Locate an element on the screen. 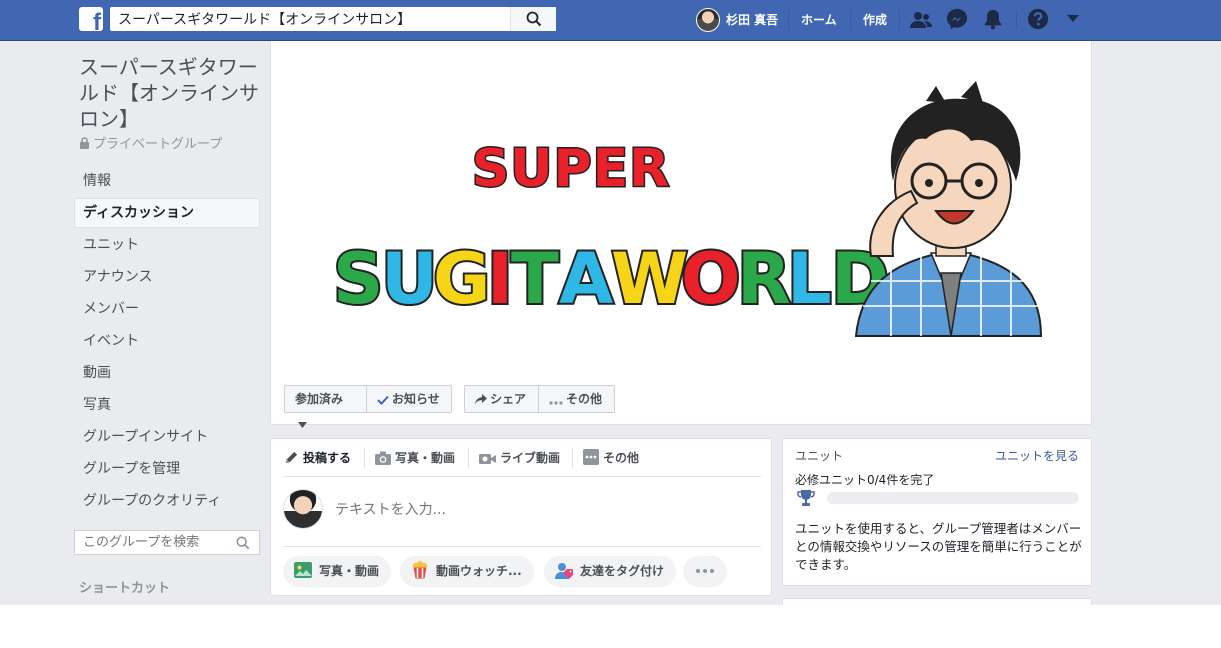 The image size is (1221, 648). privacy-text: プライベートグループ is located at coordinates (158, 144).